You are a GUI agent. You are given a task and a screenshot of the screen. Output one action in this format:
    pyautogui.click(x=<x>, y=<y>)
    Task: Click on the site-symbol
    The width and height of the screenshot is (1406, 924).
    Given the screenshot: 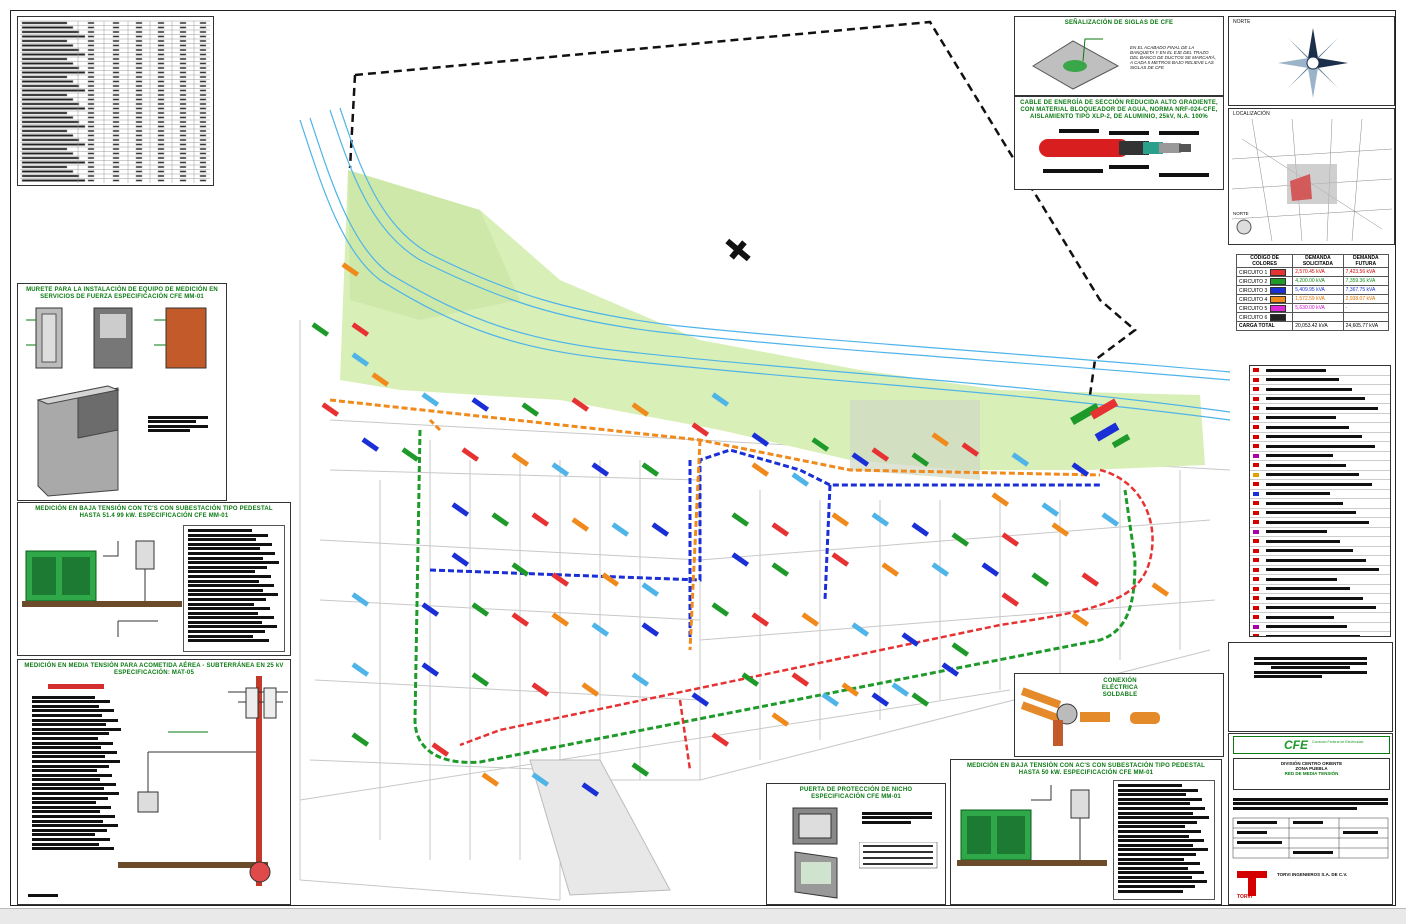 What is the action you would take?
    pyautogui.click(x=738, y=250)
    